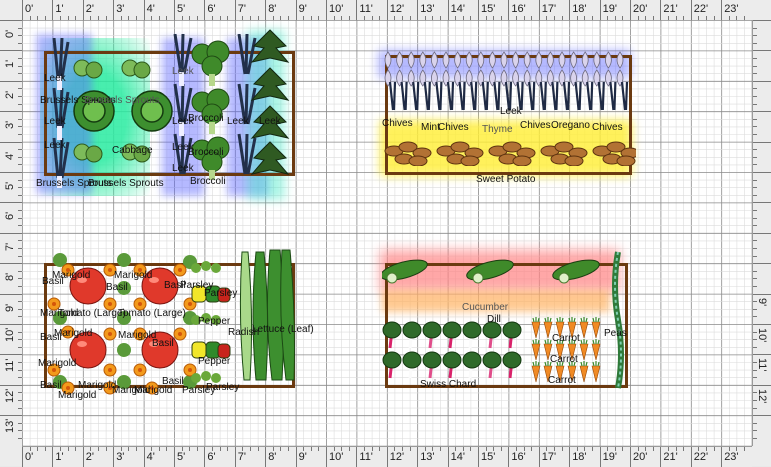 This screenshot has width=771, height=467. Describe the element at coordinates (214, 321) in the screenshot. I see `plant-label: Pepper` at that location.